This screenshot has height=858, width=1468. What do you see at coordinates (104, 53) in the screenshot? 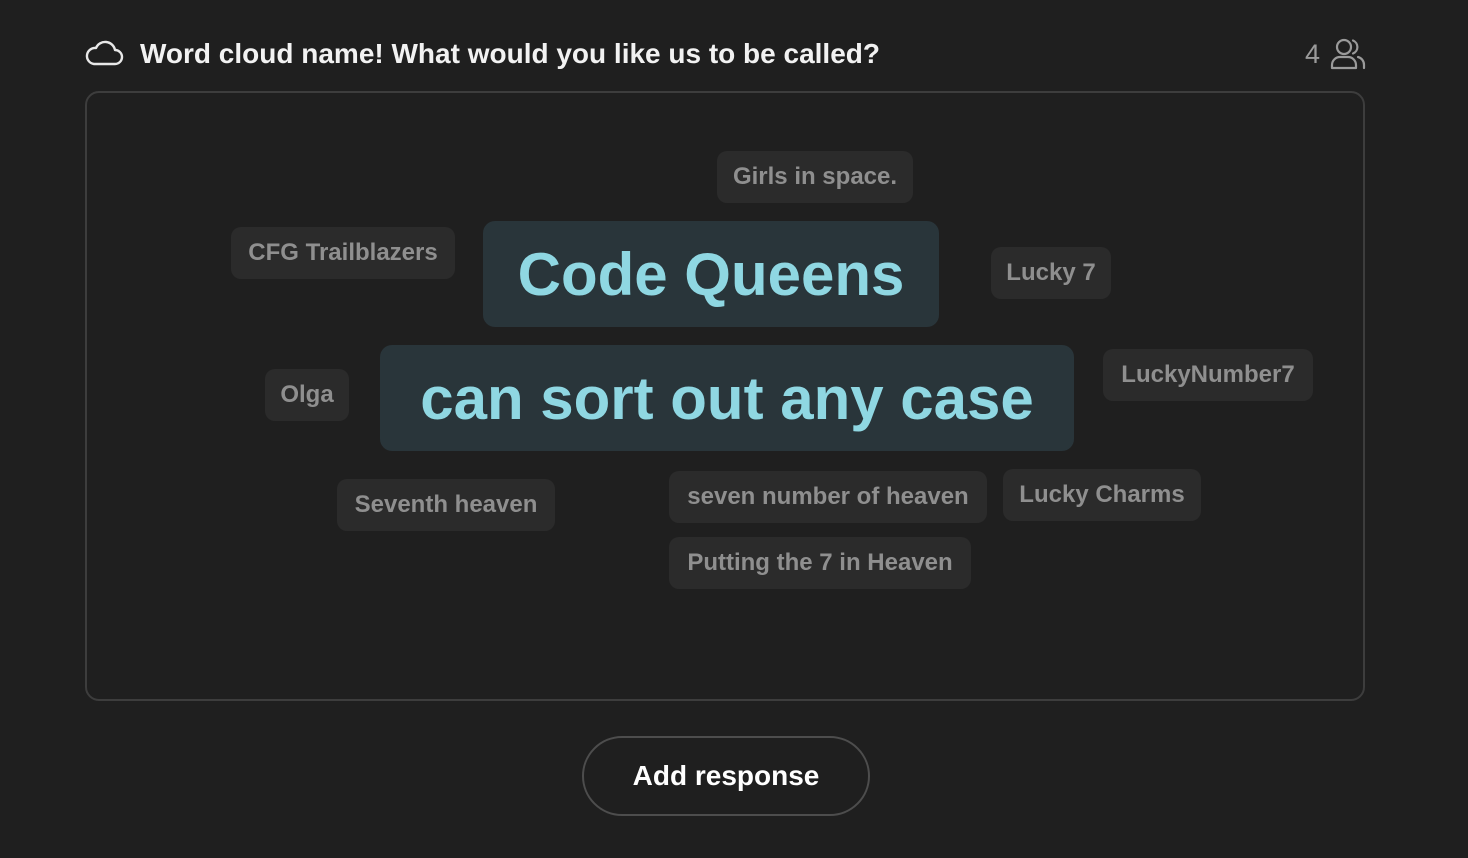
I see `cloud-icon` at bounding box center [104, 53].